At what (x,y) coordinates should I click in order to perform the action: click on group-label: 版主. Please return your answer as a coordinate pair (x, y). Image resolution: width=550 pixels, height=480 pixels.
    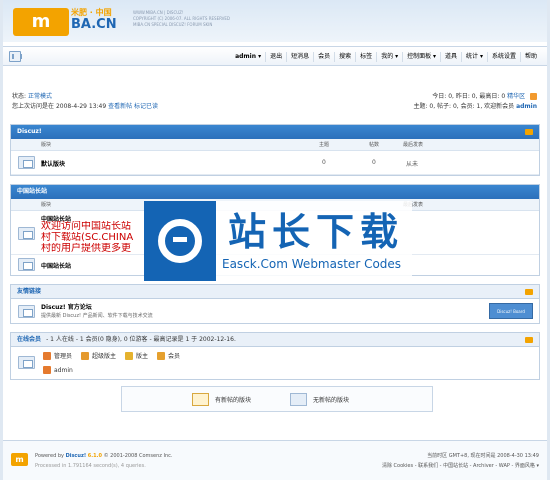
    Looking at the image, I should click on (142, 356).